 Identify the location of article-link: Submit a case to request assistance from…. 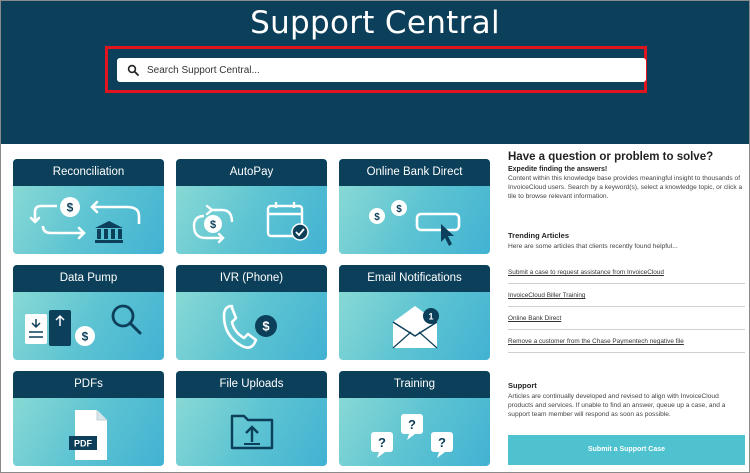
(626, 276).